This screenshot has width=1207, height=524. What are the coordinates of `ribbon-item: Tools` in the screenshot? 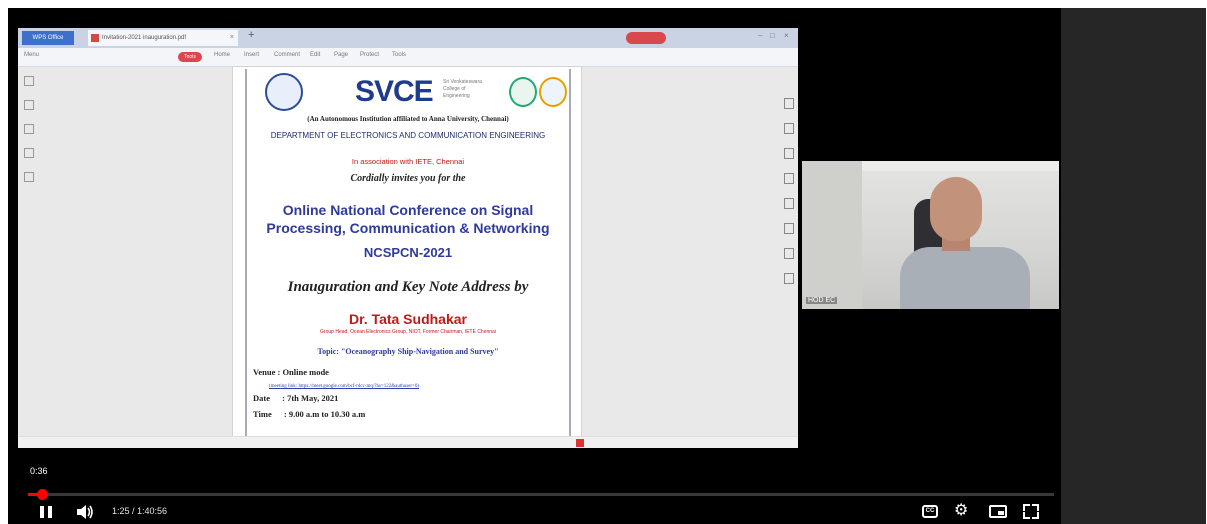 It's located at (399, 55).